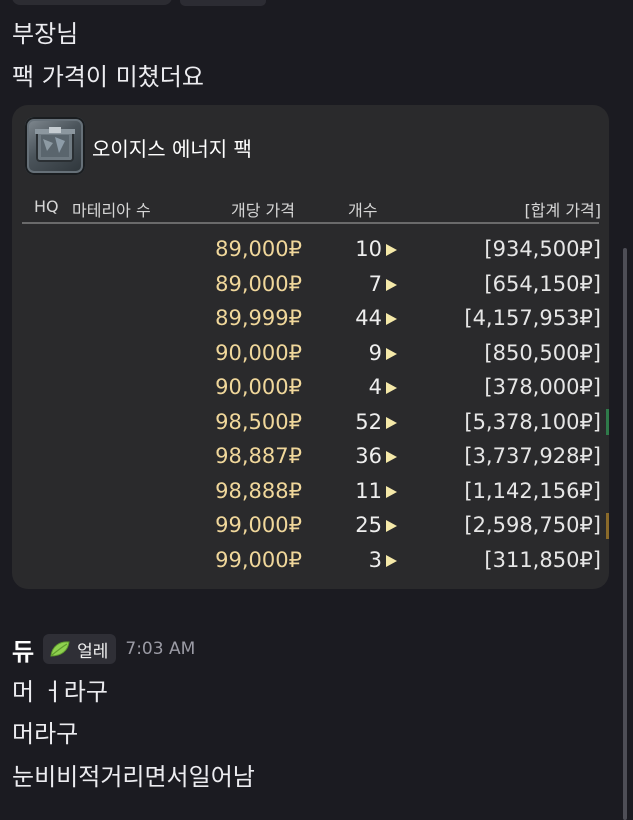  Describe the element at coordinates (375, 352) in the screenshot. I see `quantity: 9` at that location.